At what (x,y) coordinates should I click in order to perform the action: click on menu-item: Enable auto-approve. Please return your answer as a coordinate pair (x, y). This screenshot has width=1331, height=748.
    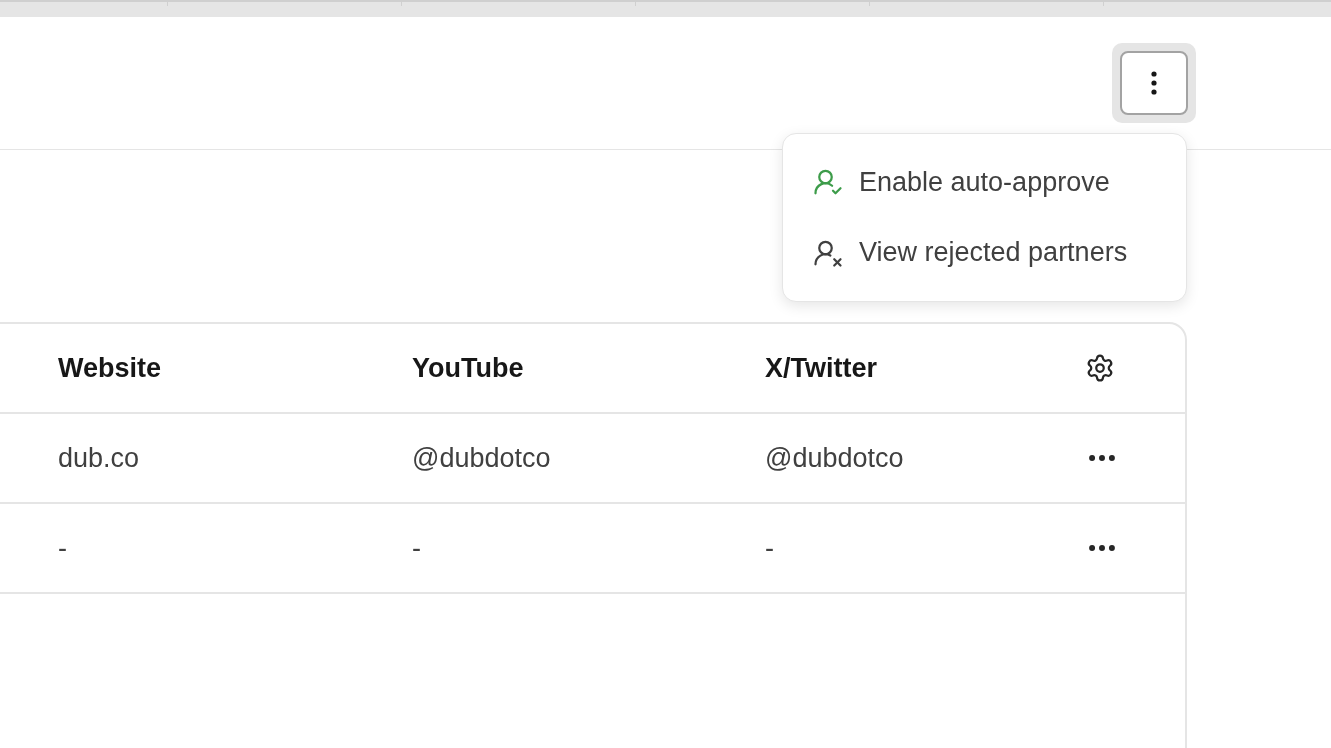
    Looking at the image, I should click on (984, 182).